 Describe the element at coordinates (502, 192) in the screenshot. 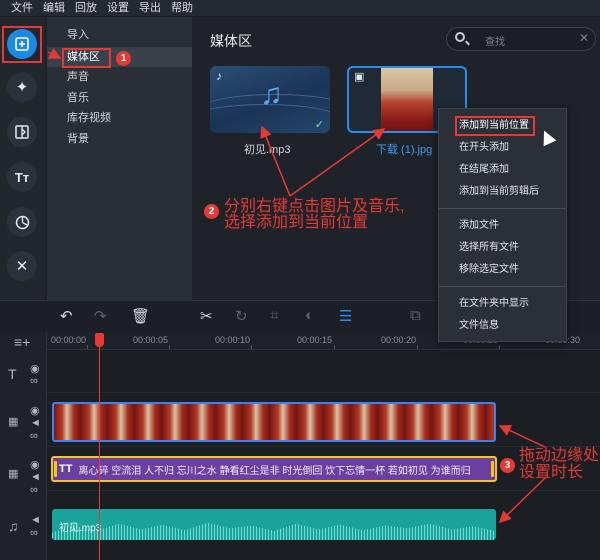

I see `ctx-add-after-clip: 添加到当前剪辑后` at that location.